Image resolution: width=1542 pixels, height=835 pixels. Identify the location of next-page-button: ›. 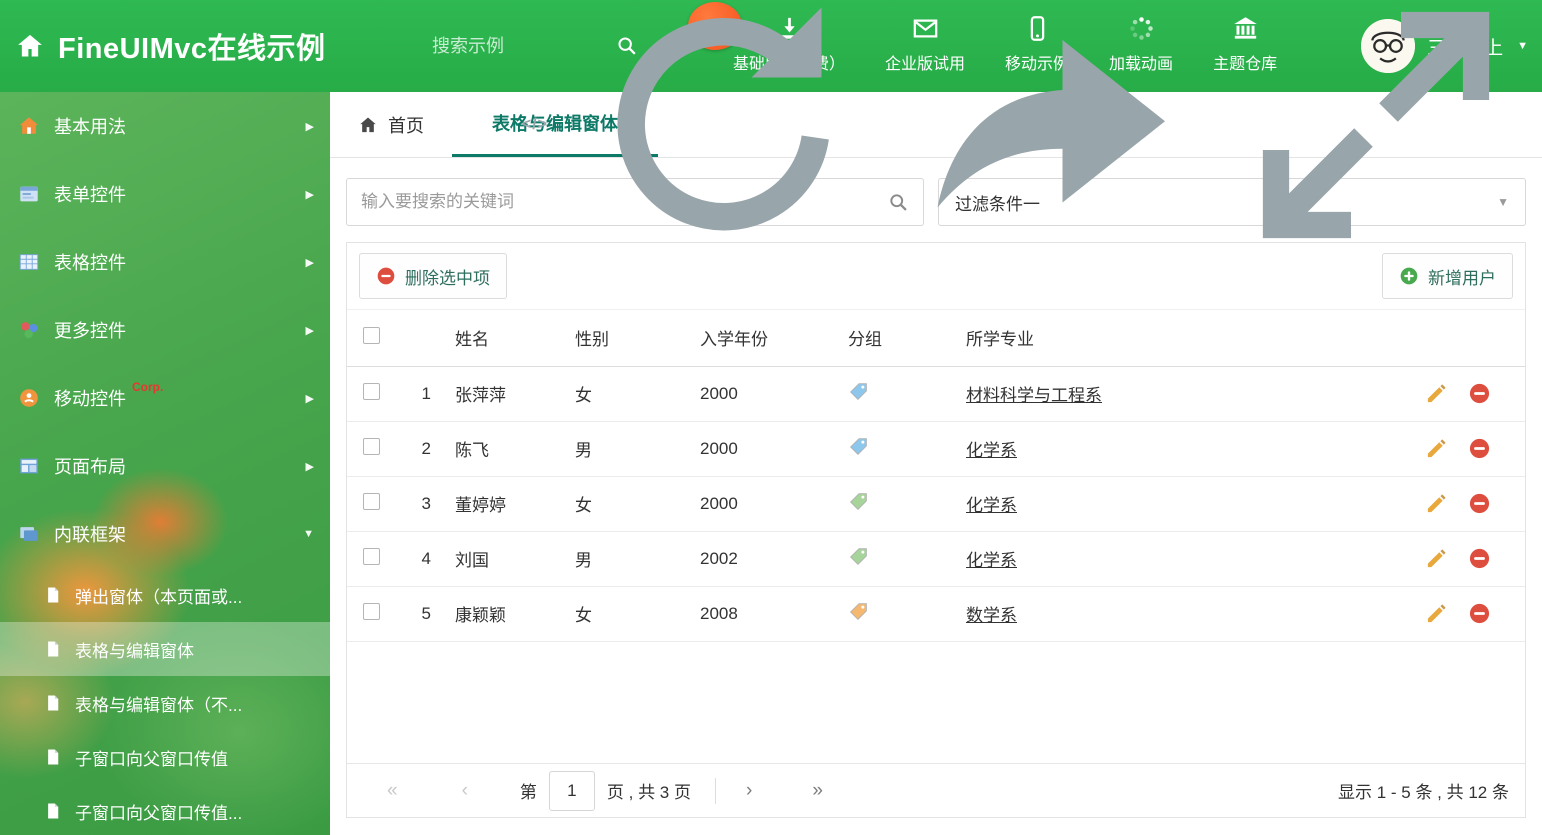
(749, 791).